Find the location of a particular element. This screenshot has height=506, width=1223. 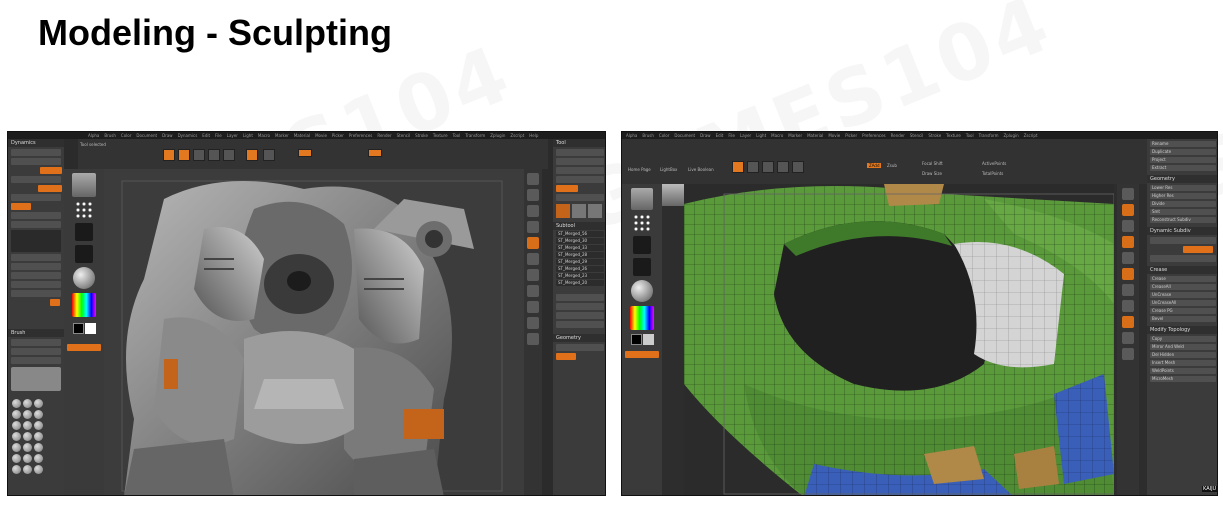

local-icon is located at coordinates (533, 275).